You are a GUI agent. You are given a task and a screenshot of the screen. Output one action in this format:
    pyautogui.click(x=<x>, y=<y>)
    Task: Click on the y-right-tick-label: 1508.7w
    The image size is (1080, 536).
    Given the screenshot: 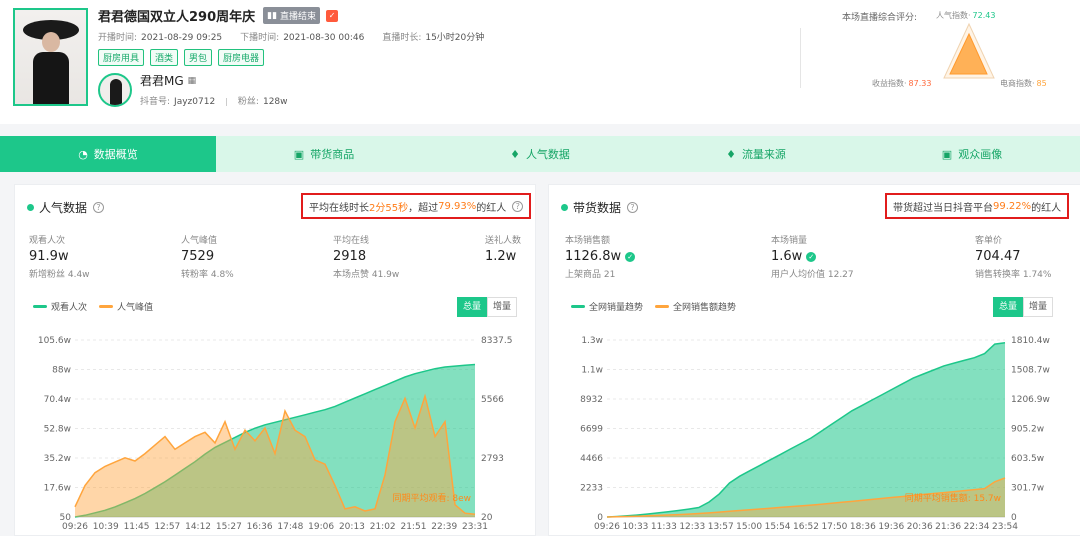 What is the action you would take?
    pyautogui.click(x=1030, y=371)
    